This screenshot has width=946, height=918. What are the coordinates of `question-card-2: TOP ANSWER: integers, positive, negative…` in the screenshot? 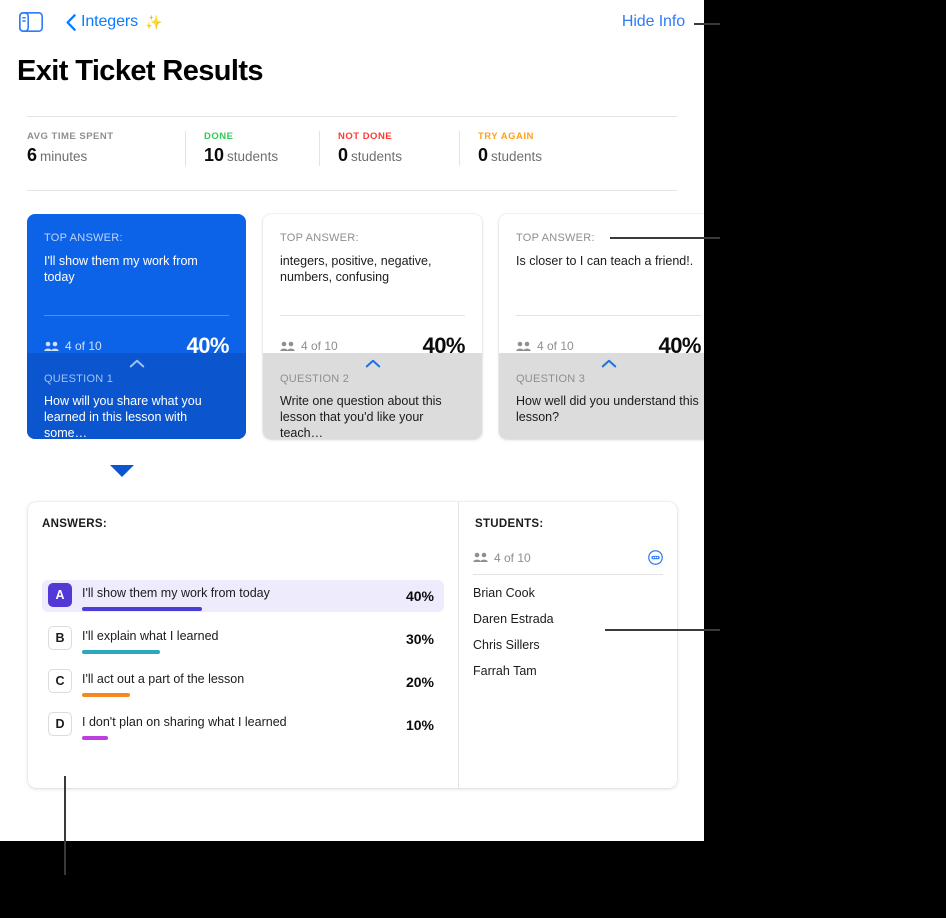 It's located at (372, 326).